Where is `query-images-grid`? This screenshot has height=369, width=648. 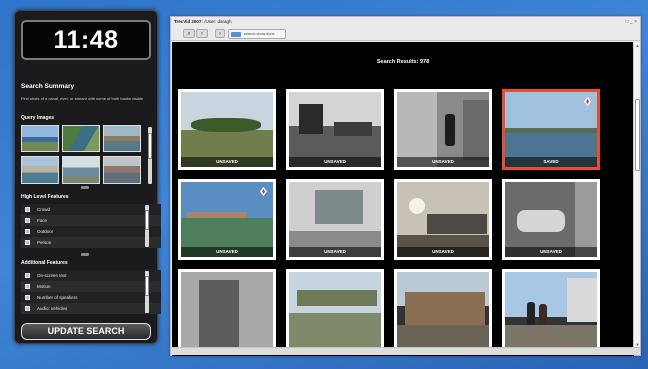
query-images-grid is located at coordinates (88, 156).